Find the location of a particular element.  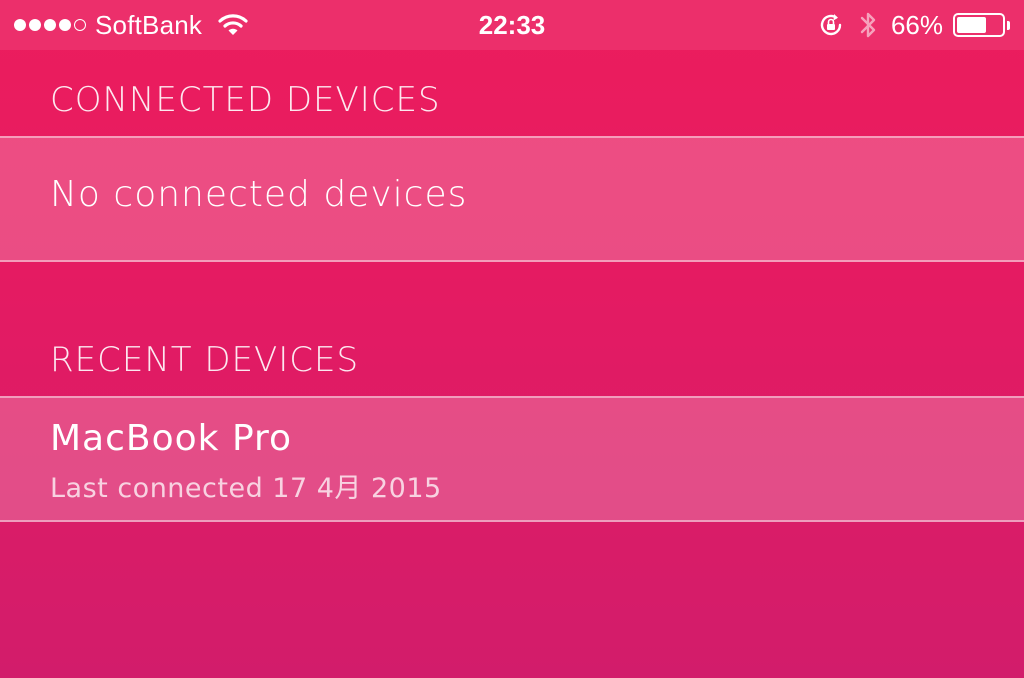

status-right: 66% is located at coordinates (913, 25).